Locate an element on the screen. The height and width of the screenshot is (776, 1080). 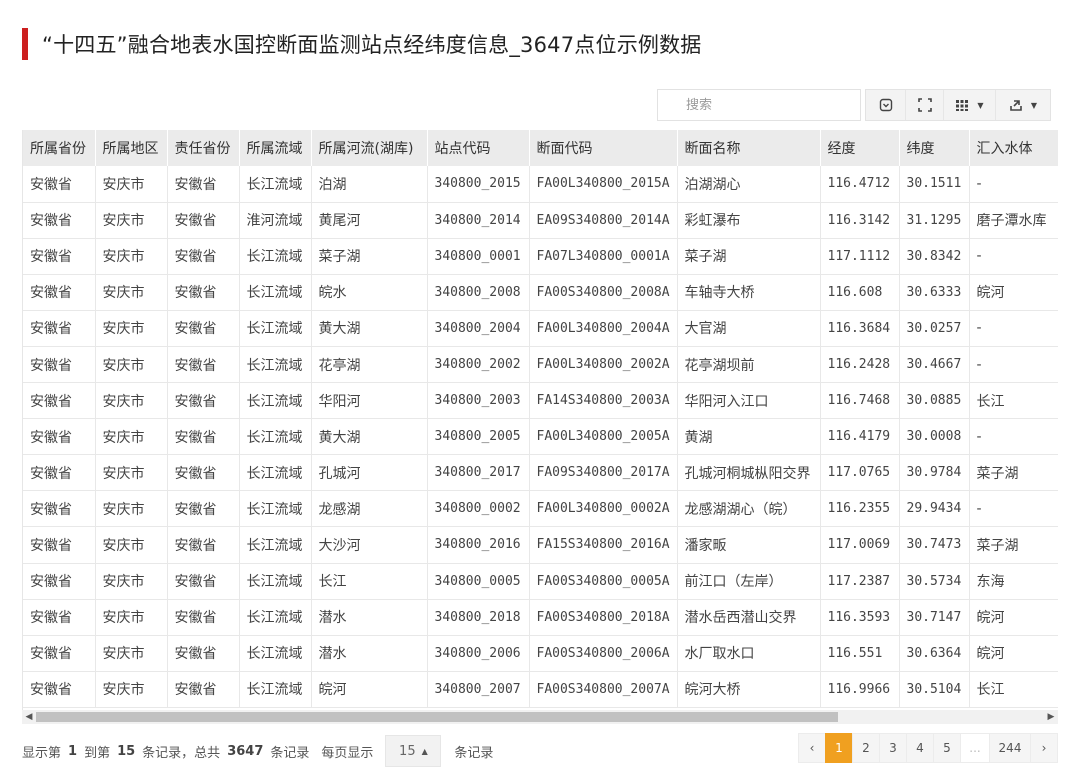
toggle-view-button is located at coordinates (886, 105).